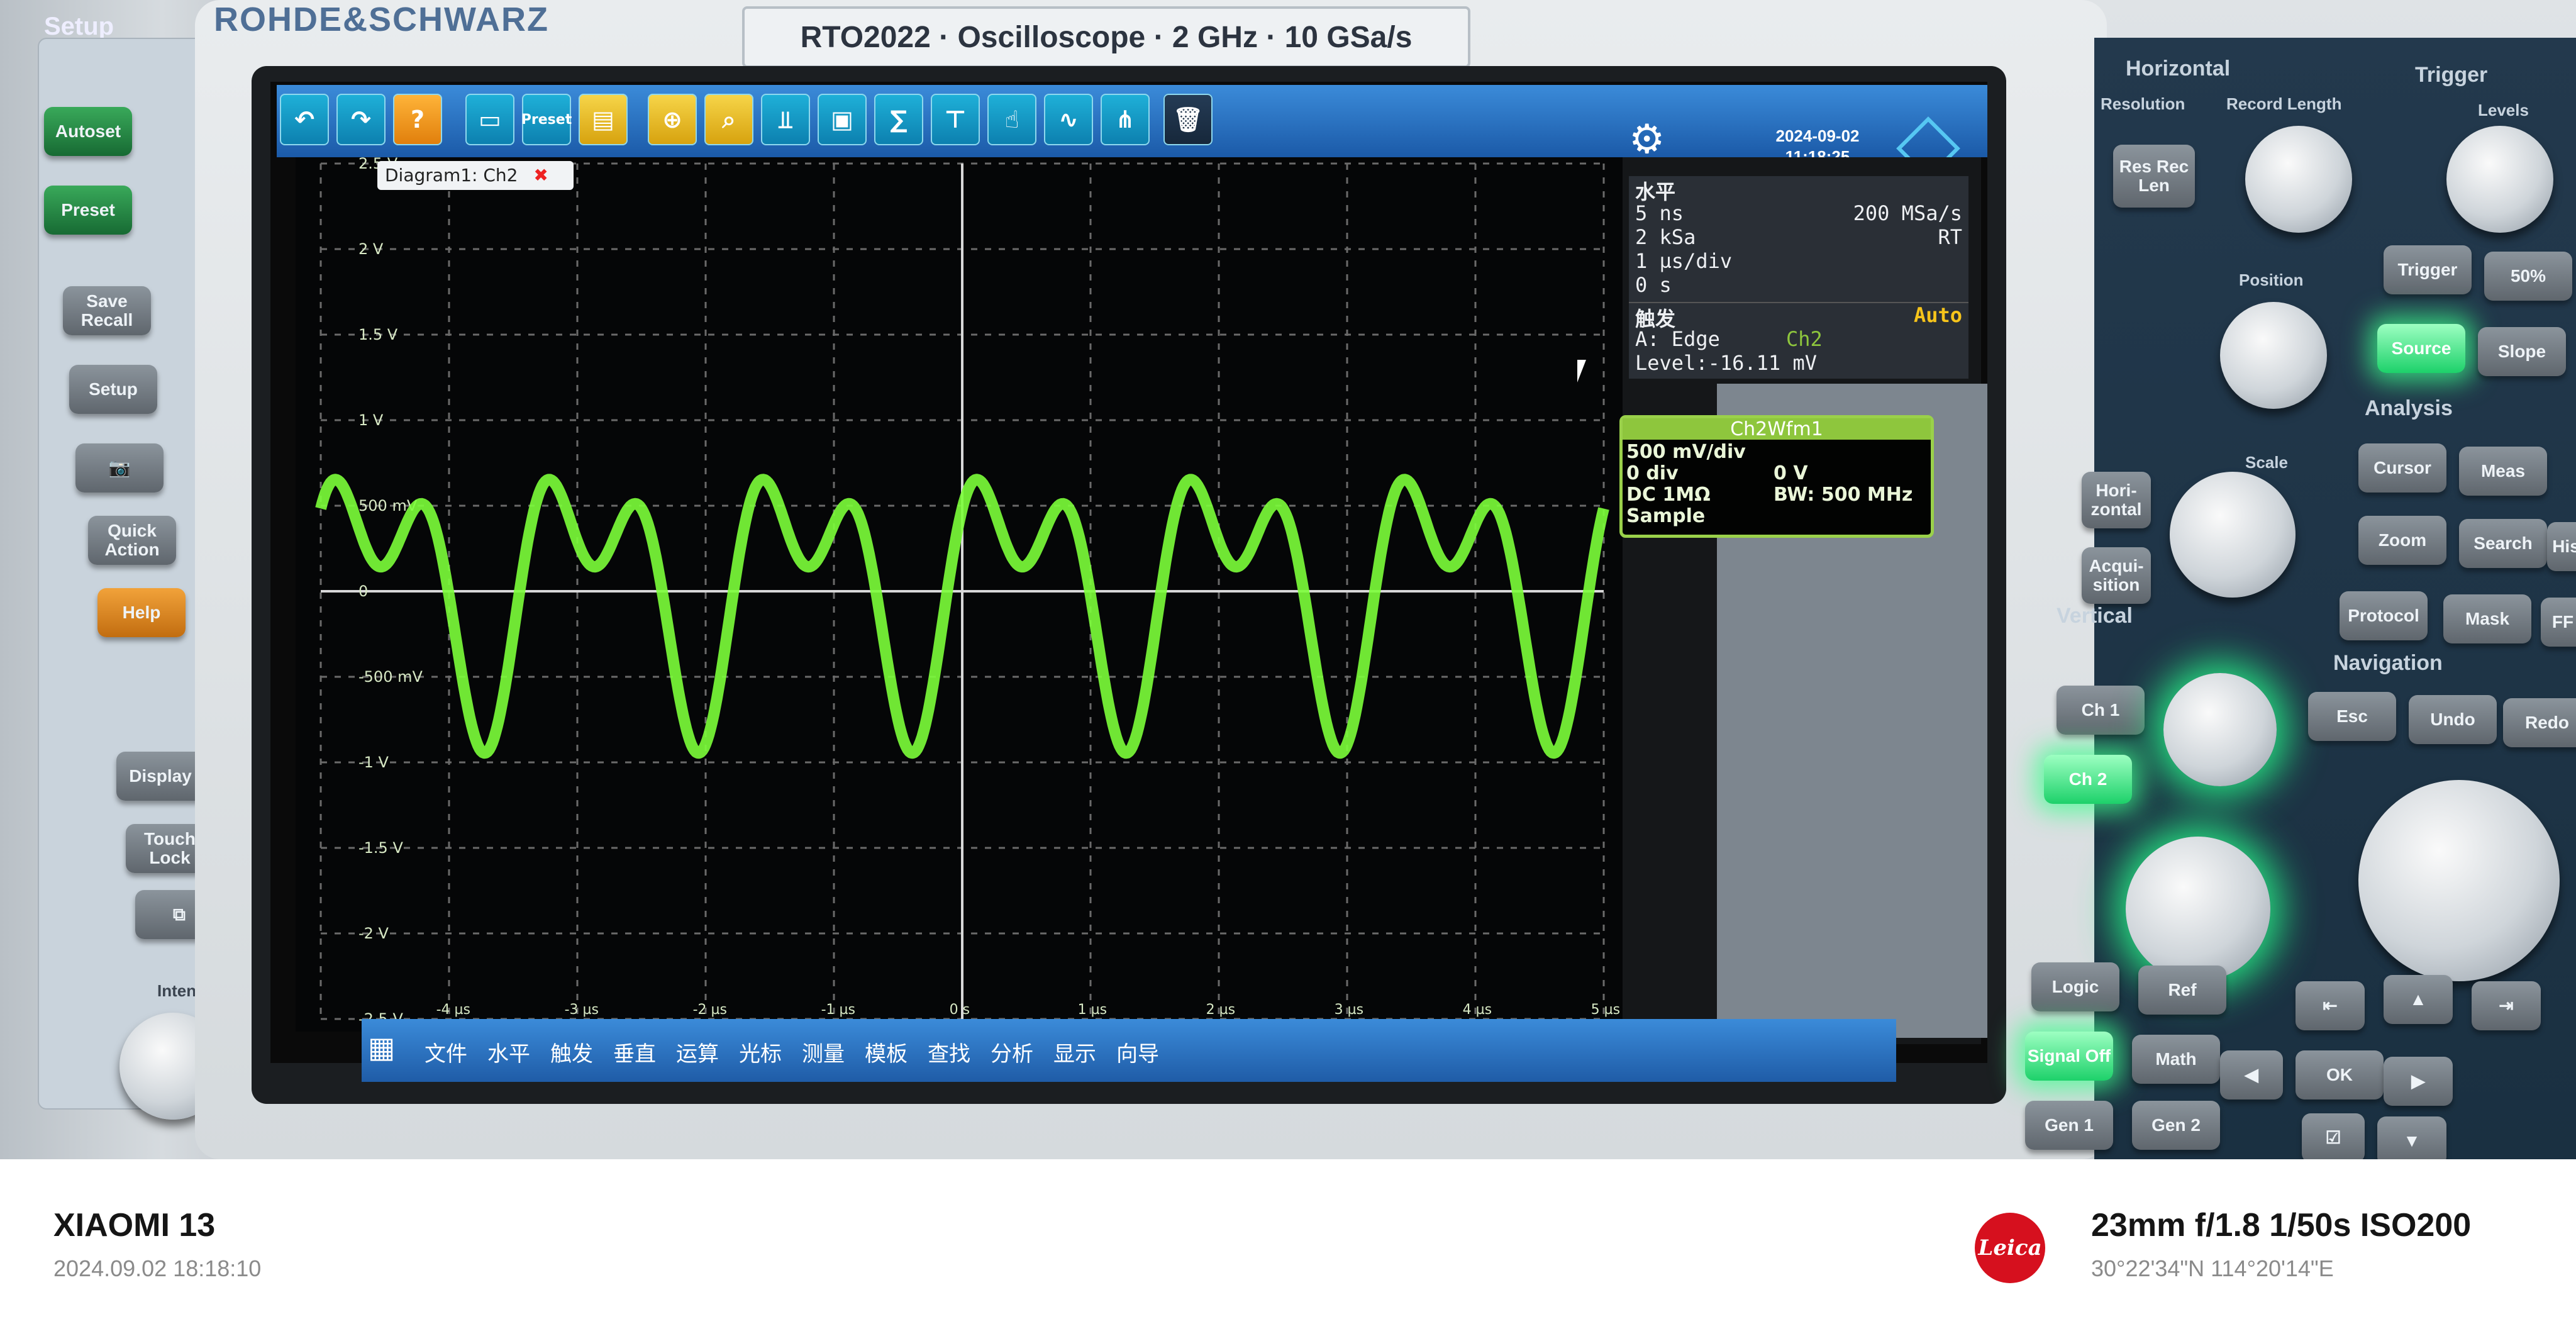 The width and height of the screenshot is (2576, 1336). What do you see at coordinates (363, 591) in the screenshot?
I see `y-tick-label: 0` at bounding box center [363, 591].